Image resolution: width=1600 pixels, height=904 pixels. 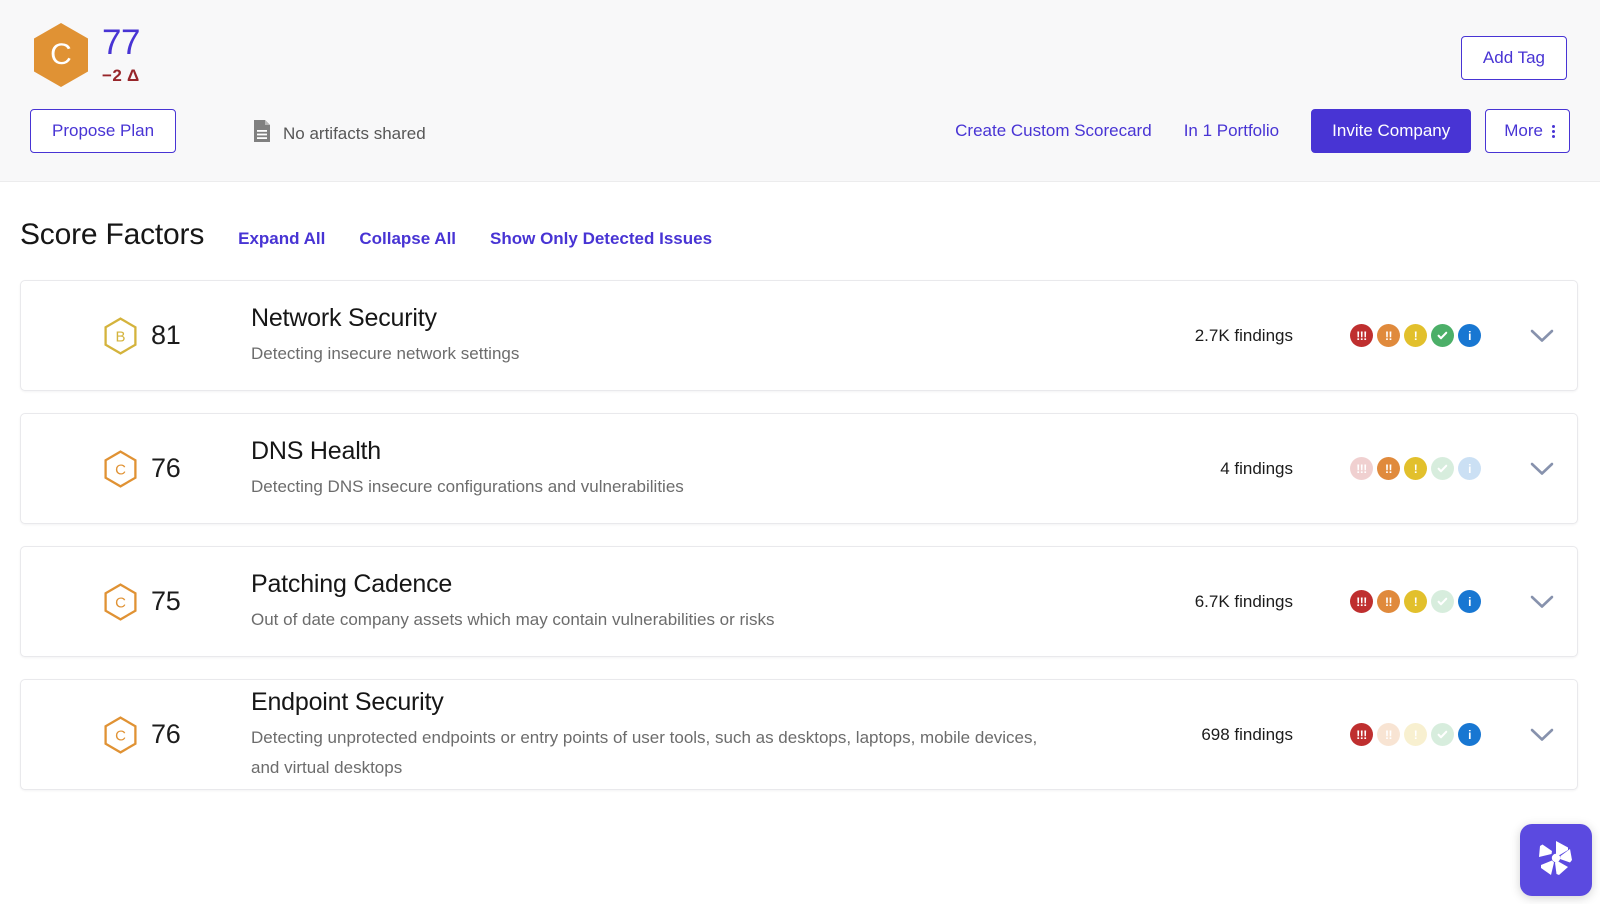 I want to click on company-grade-hexagon-icon: C, so click(x=61, y=55).